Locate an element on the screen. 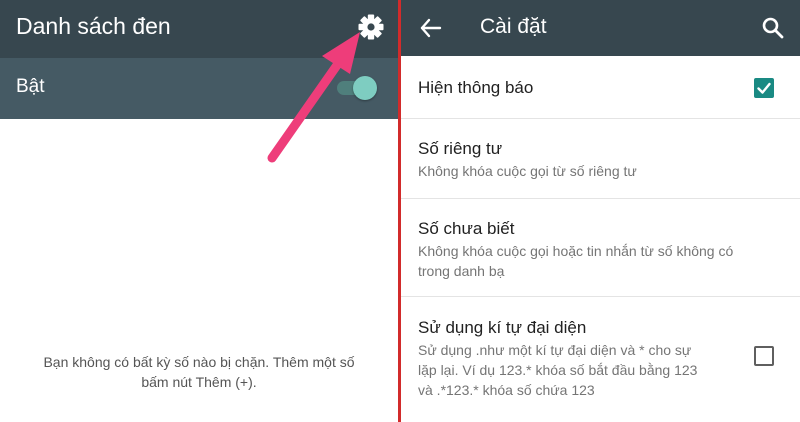 The image size is (800, 422). checkmark-icon is located at coordinates (764, 88).